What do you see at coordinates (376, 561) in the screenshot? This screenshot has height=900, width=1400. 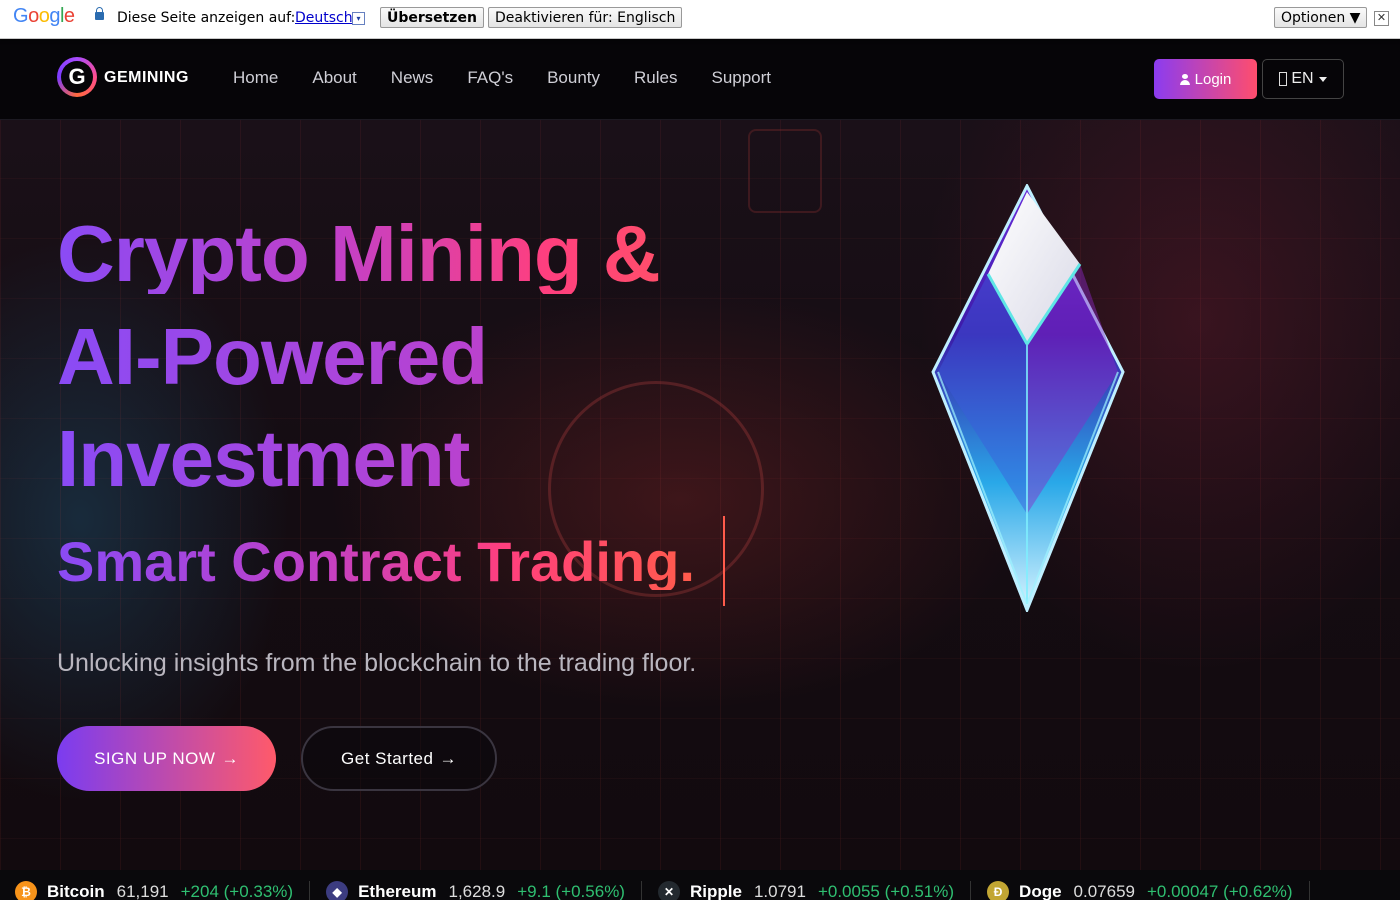 I see `typed-headline: Smart Contract Trading.` at bounding box center [376, 561].